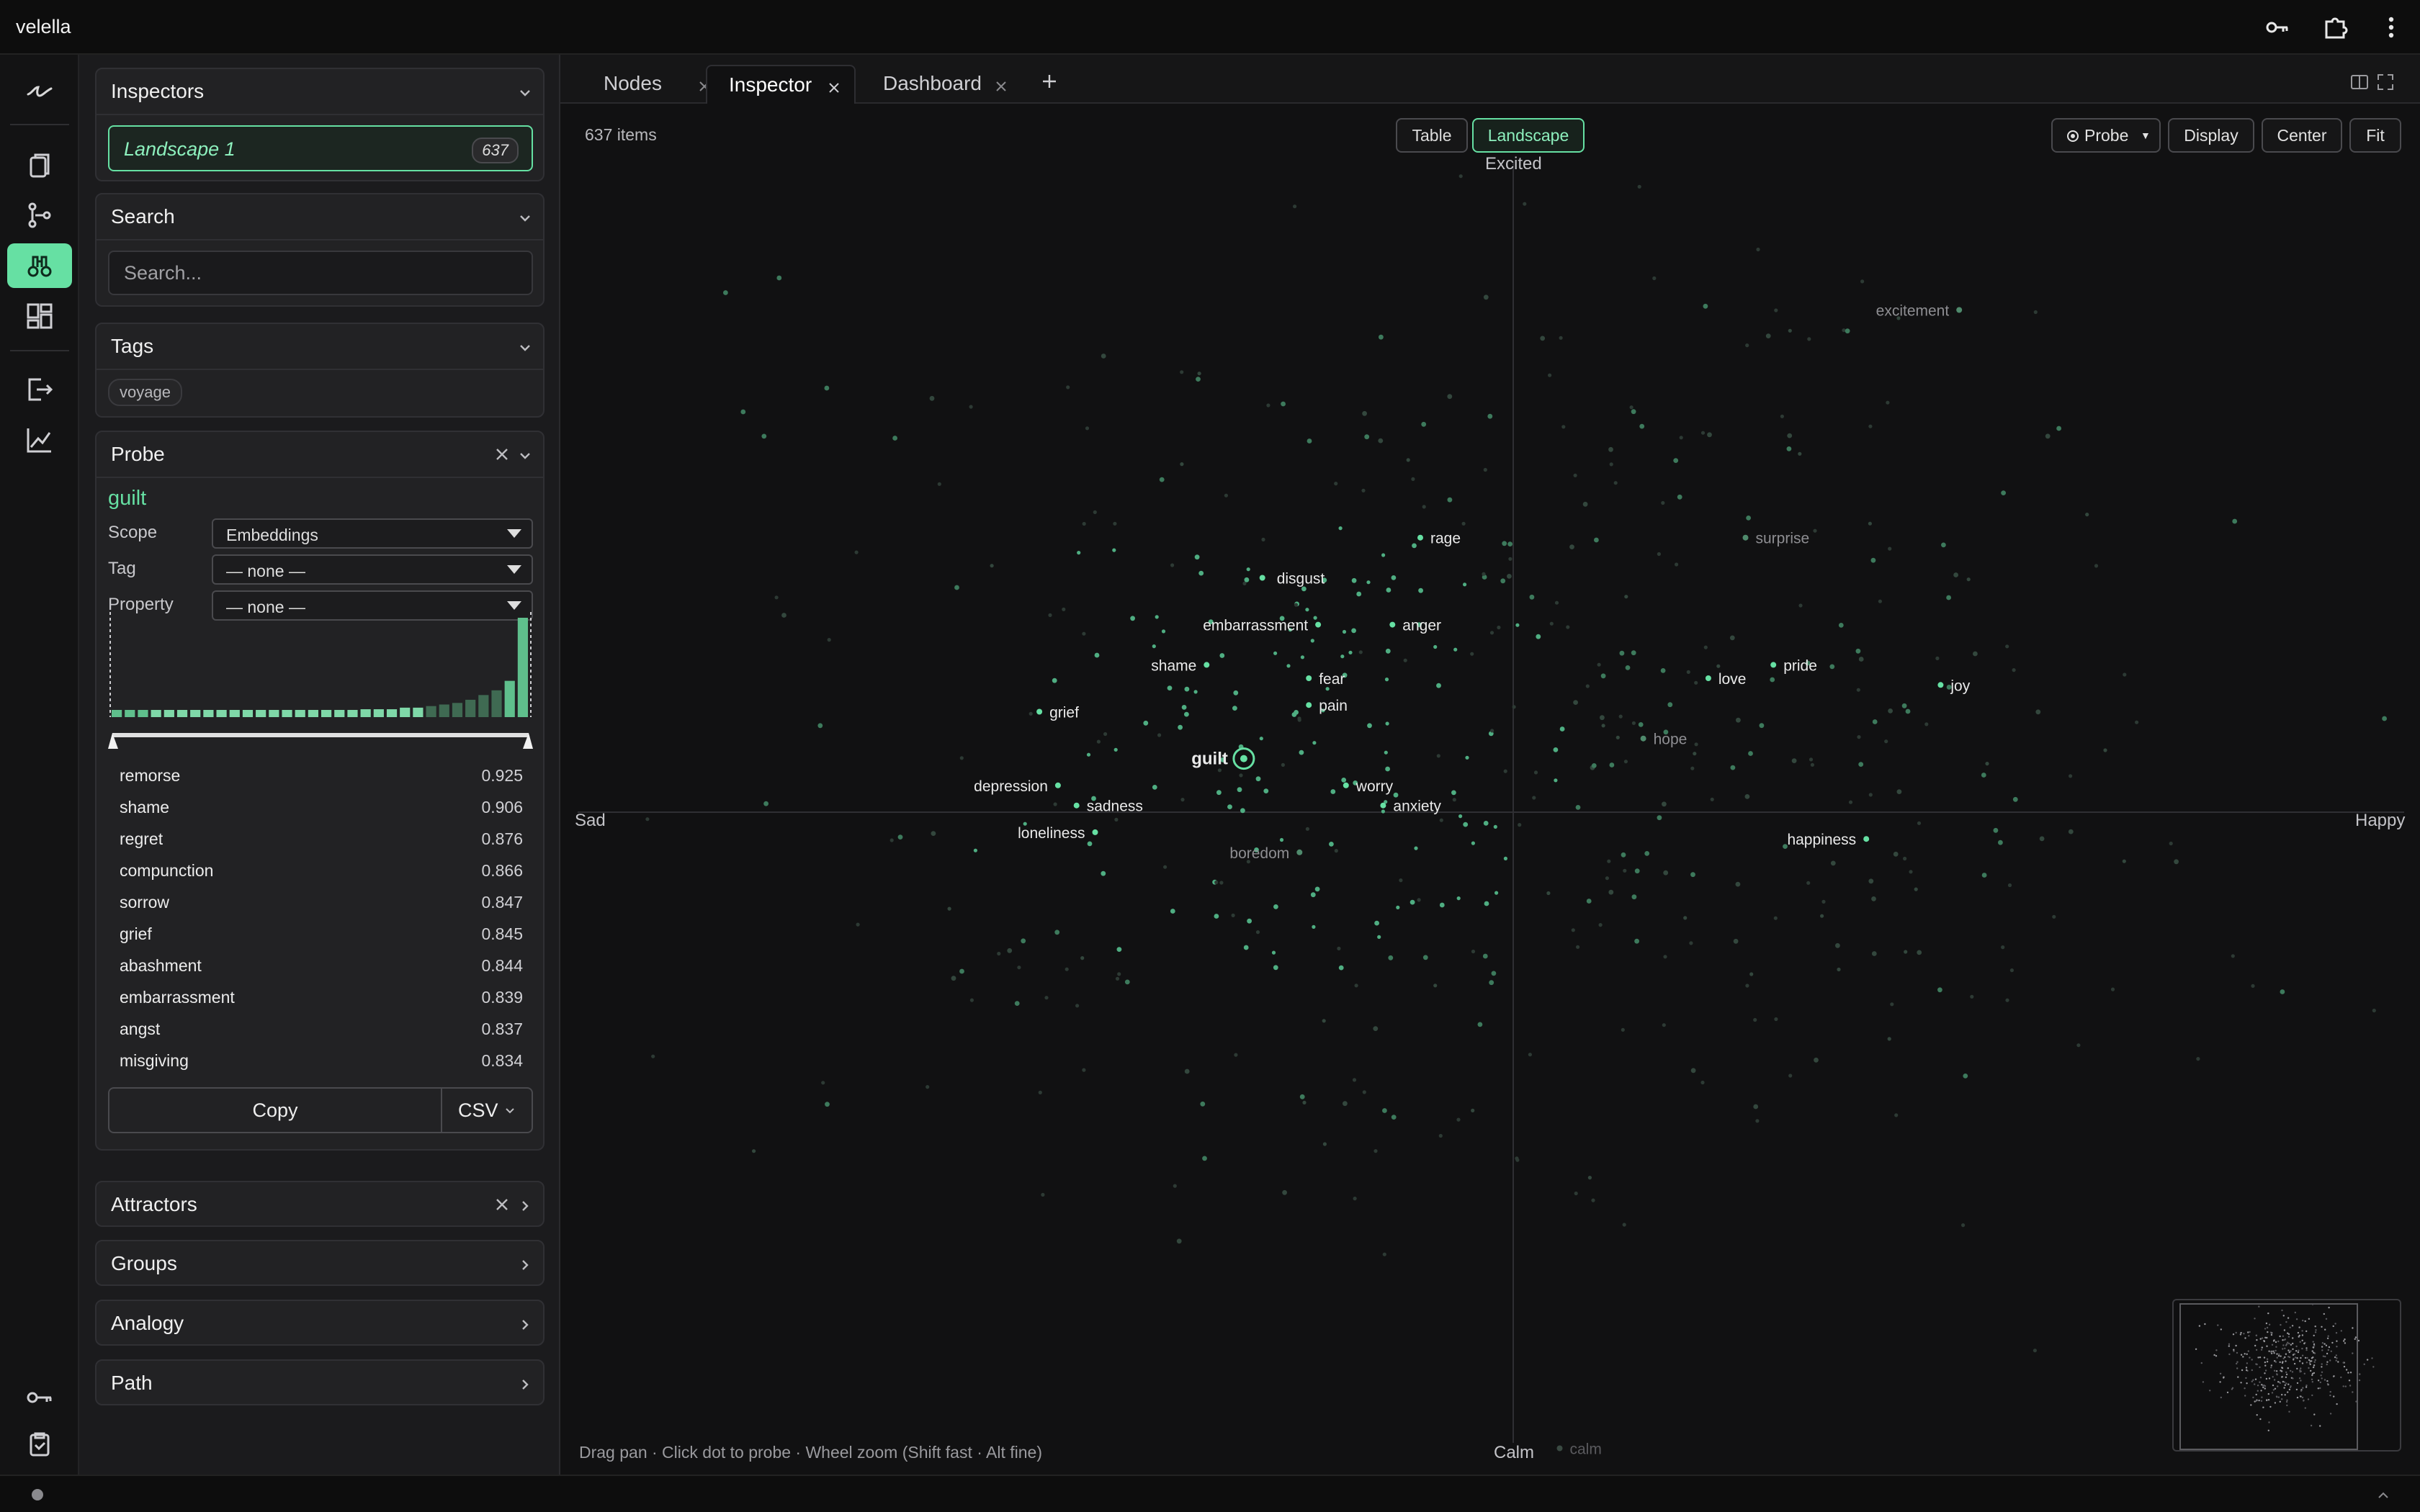 The image size is (2420, 1512). I want to click on inspector-icon, so click(39, 265).